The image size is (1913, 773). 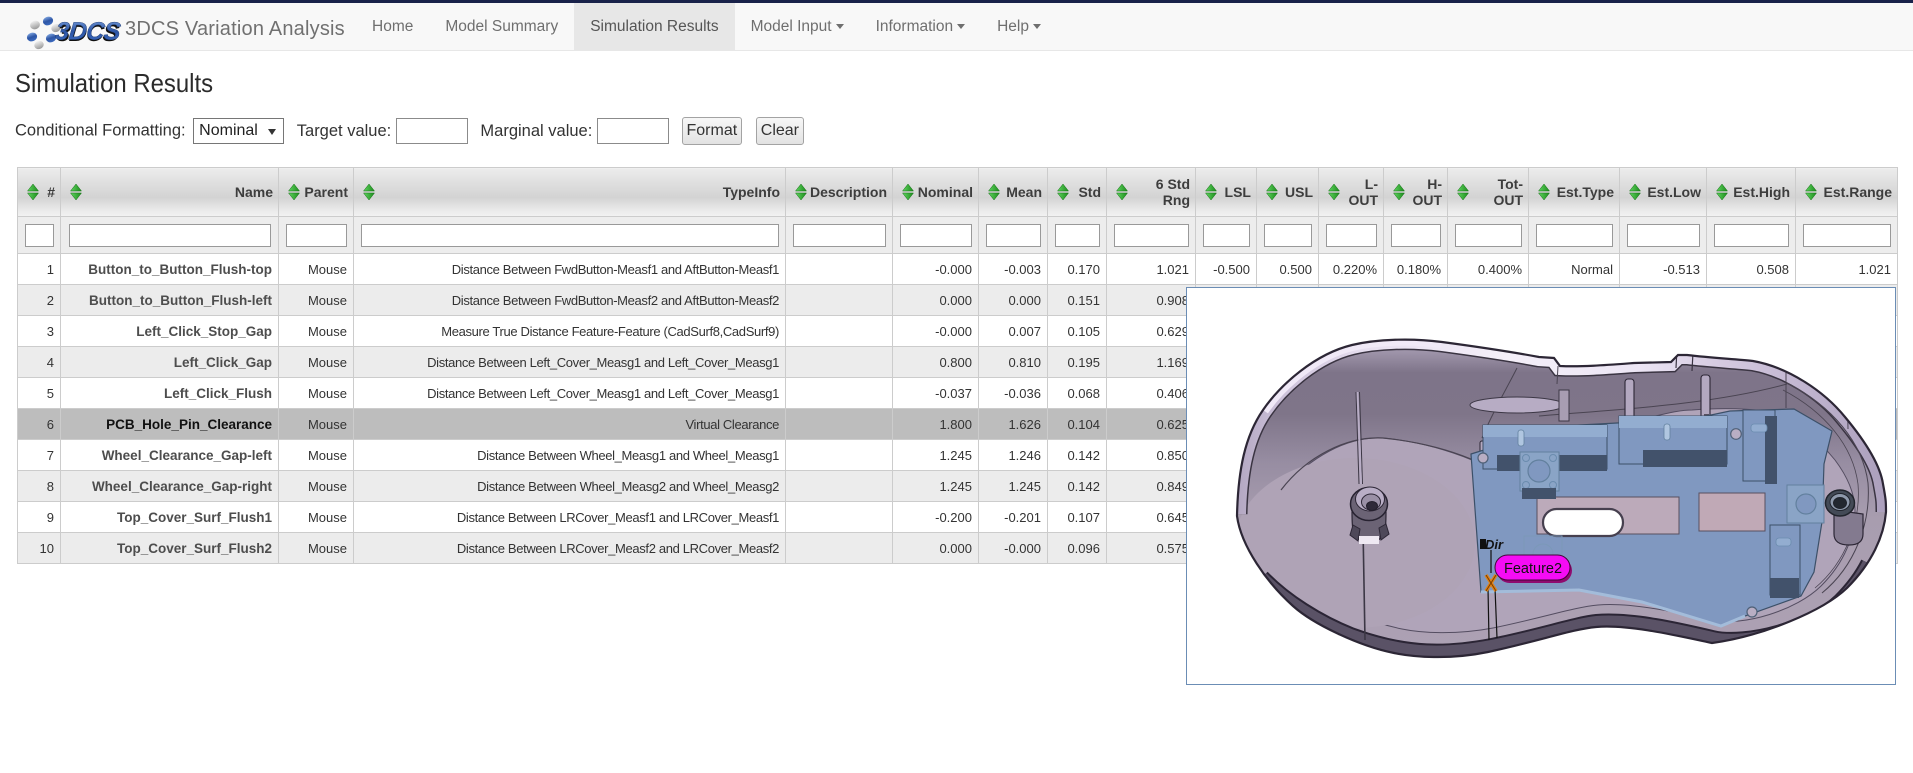 What do you see at coordinates (1494, 544) in the screenshot?
I see `svg-text: Dir` at bounding box center [1494, 544].